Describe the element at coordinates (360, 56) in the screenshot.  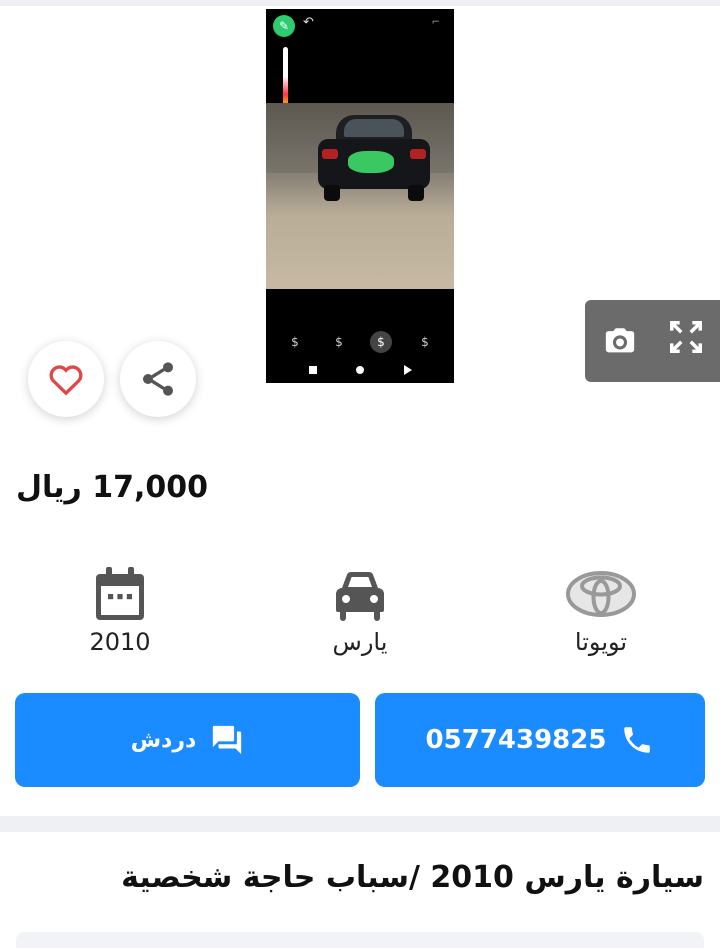
I see `photo-editor-toolbar: ✎ ↶ ⌐` at that location.